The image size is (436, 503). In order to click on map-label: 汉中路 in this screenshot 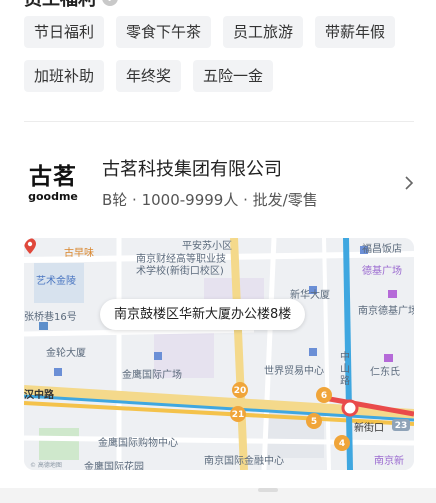, I will do `click(39, 395)`.